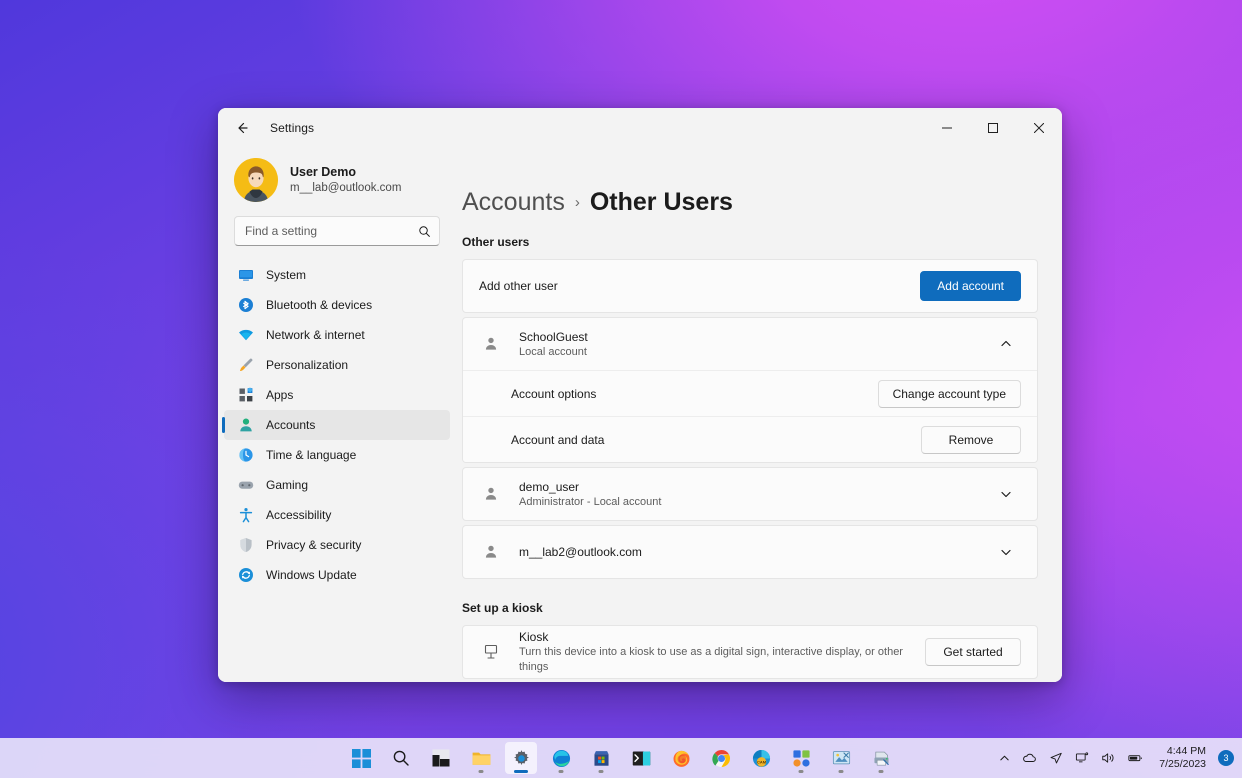  What do you see at coordinates (561, 758) in the screenshot?
I see `microsoft-edge-icon` at bounding box center [561, 758].